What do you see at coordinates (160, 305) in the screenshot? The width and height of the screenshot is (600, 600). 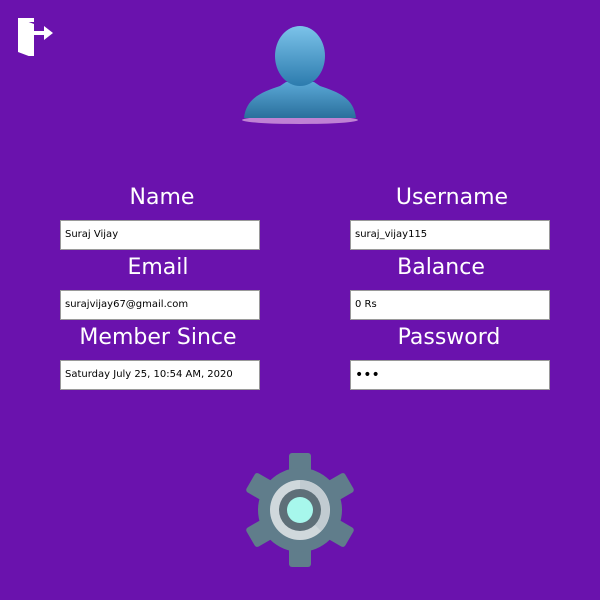 I see `email-field: surajvijay67@gmail.com` at bounding box center [160, 305].